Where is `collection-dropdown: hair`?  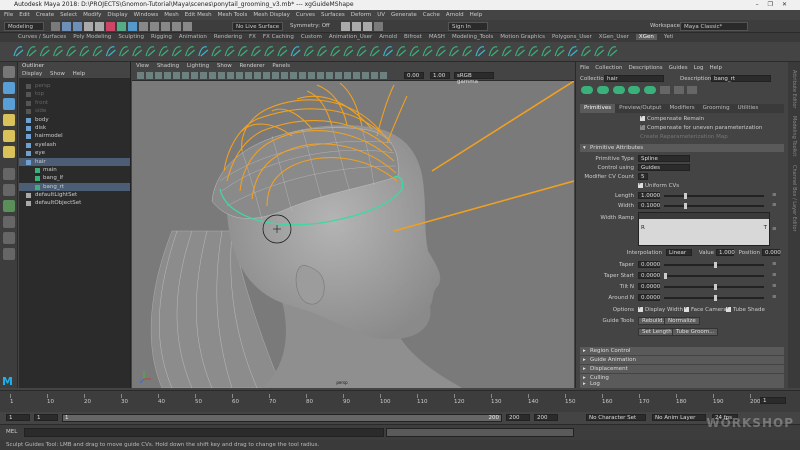 collection-dropdown: hair is located at coordinates (634, 78).